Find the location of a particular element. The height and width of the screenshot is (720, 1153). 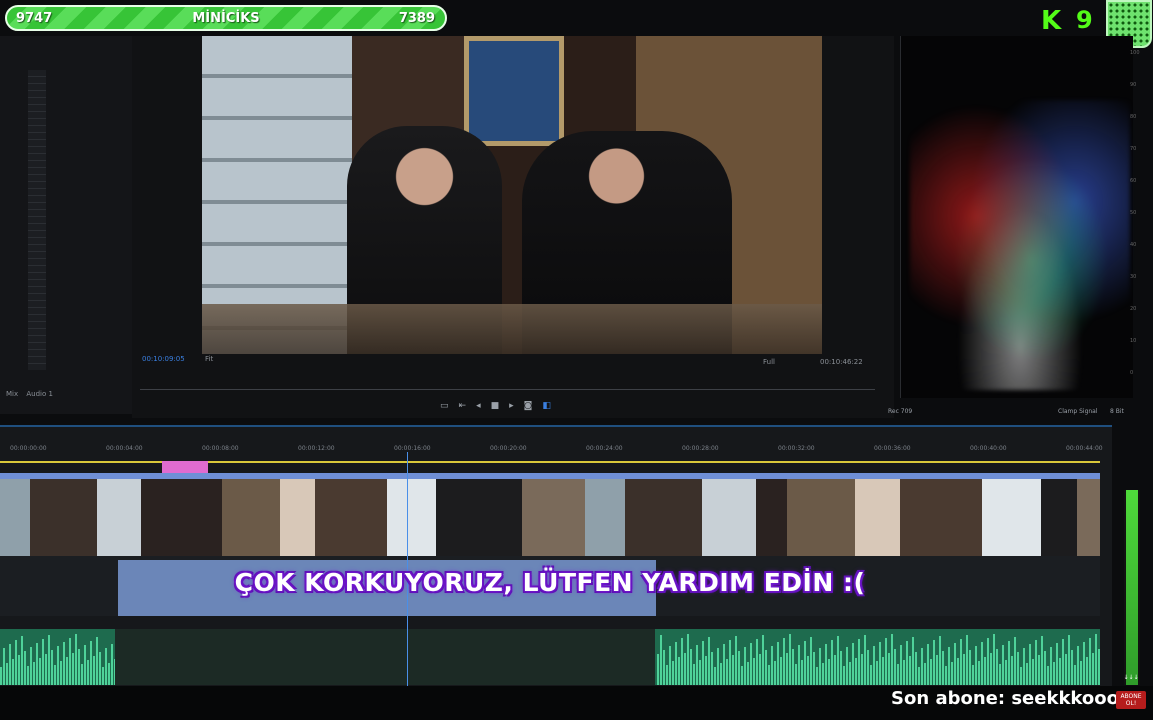

ruler-tick-label: 00:00:40:00 is located at coordinates (988, 448).